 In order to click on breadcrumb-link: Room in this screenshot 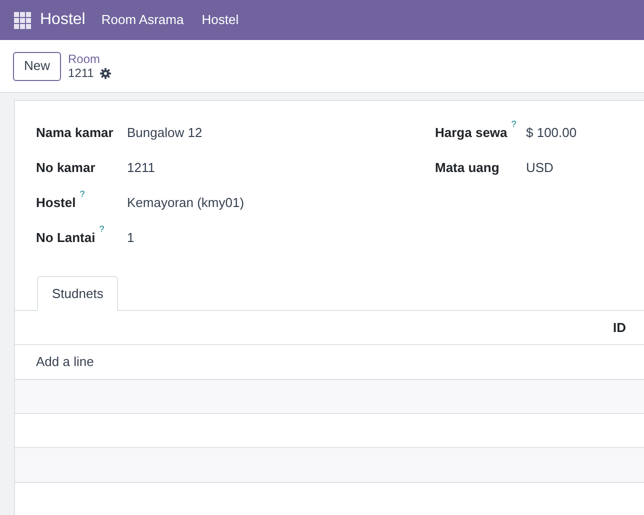, I will do `click(89, 59)`.